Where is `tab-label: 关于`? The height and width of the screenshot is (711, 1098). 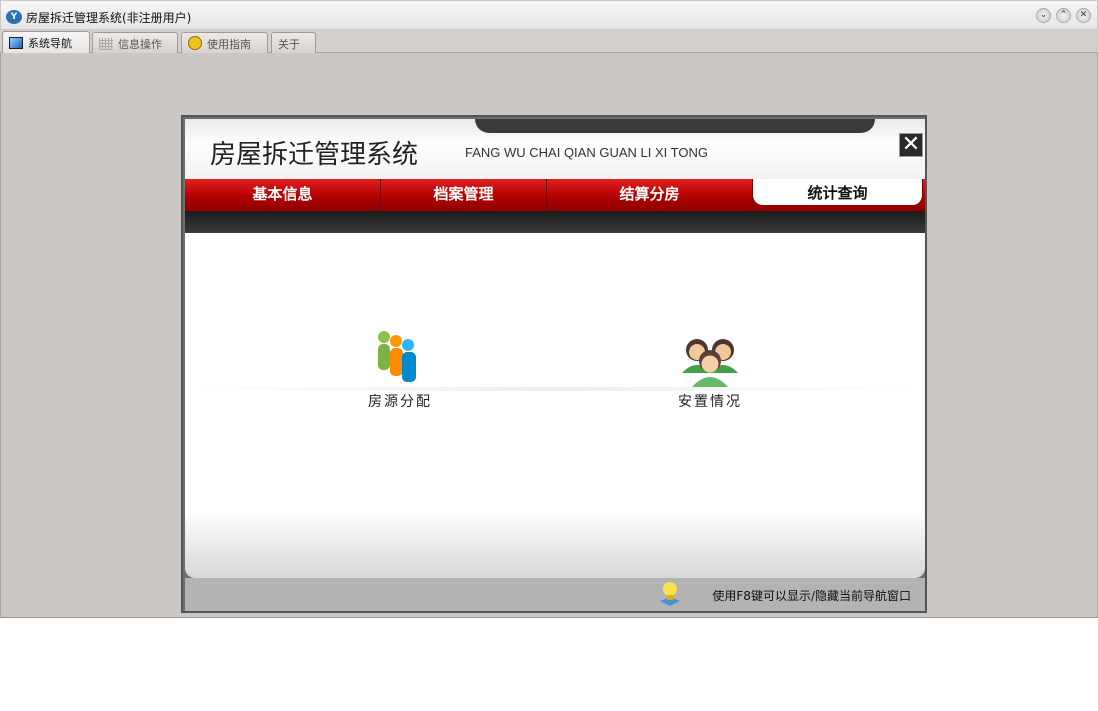
tab-label: 关于 is located at coordinates (289, 44).